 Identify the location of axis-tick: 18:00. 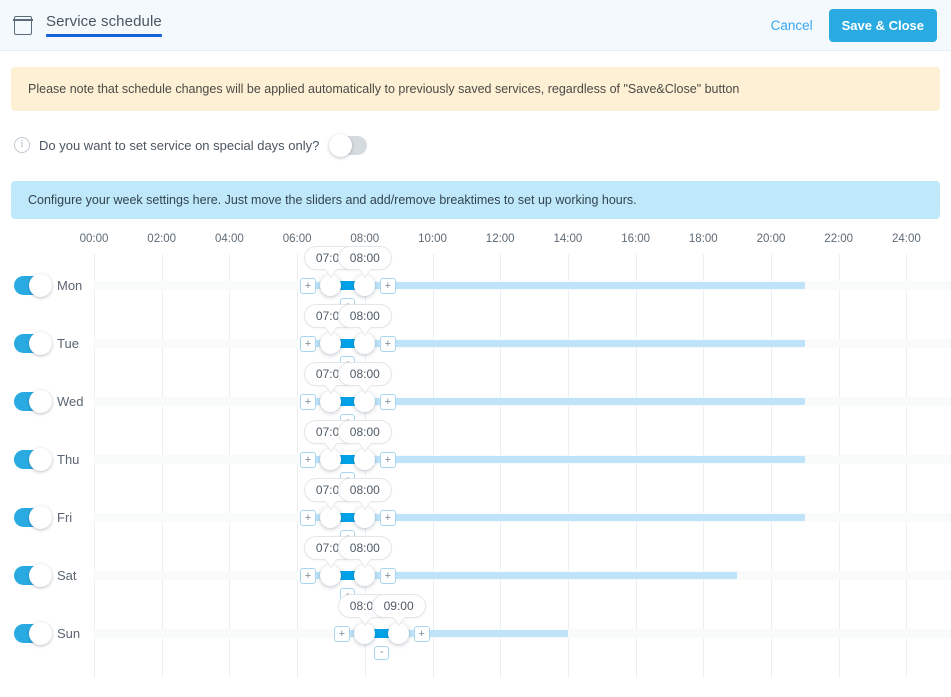
(703, 239).